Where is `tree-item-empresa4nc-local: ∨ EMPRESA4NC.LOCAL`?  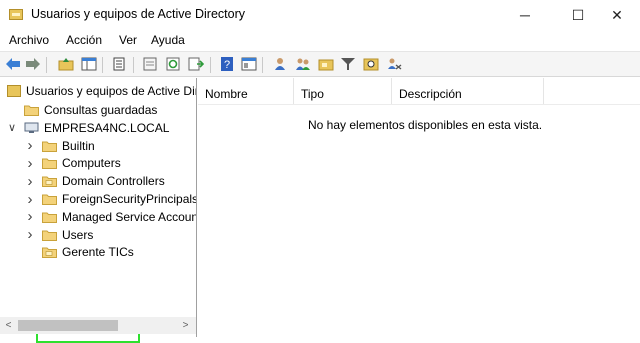 tree-item-empresa4nc-local: ∨ EMPRESA4NC.LOCAL is located at coordinates (98, 128).